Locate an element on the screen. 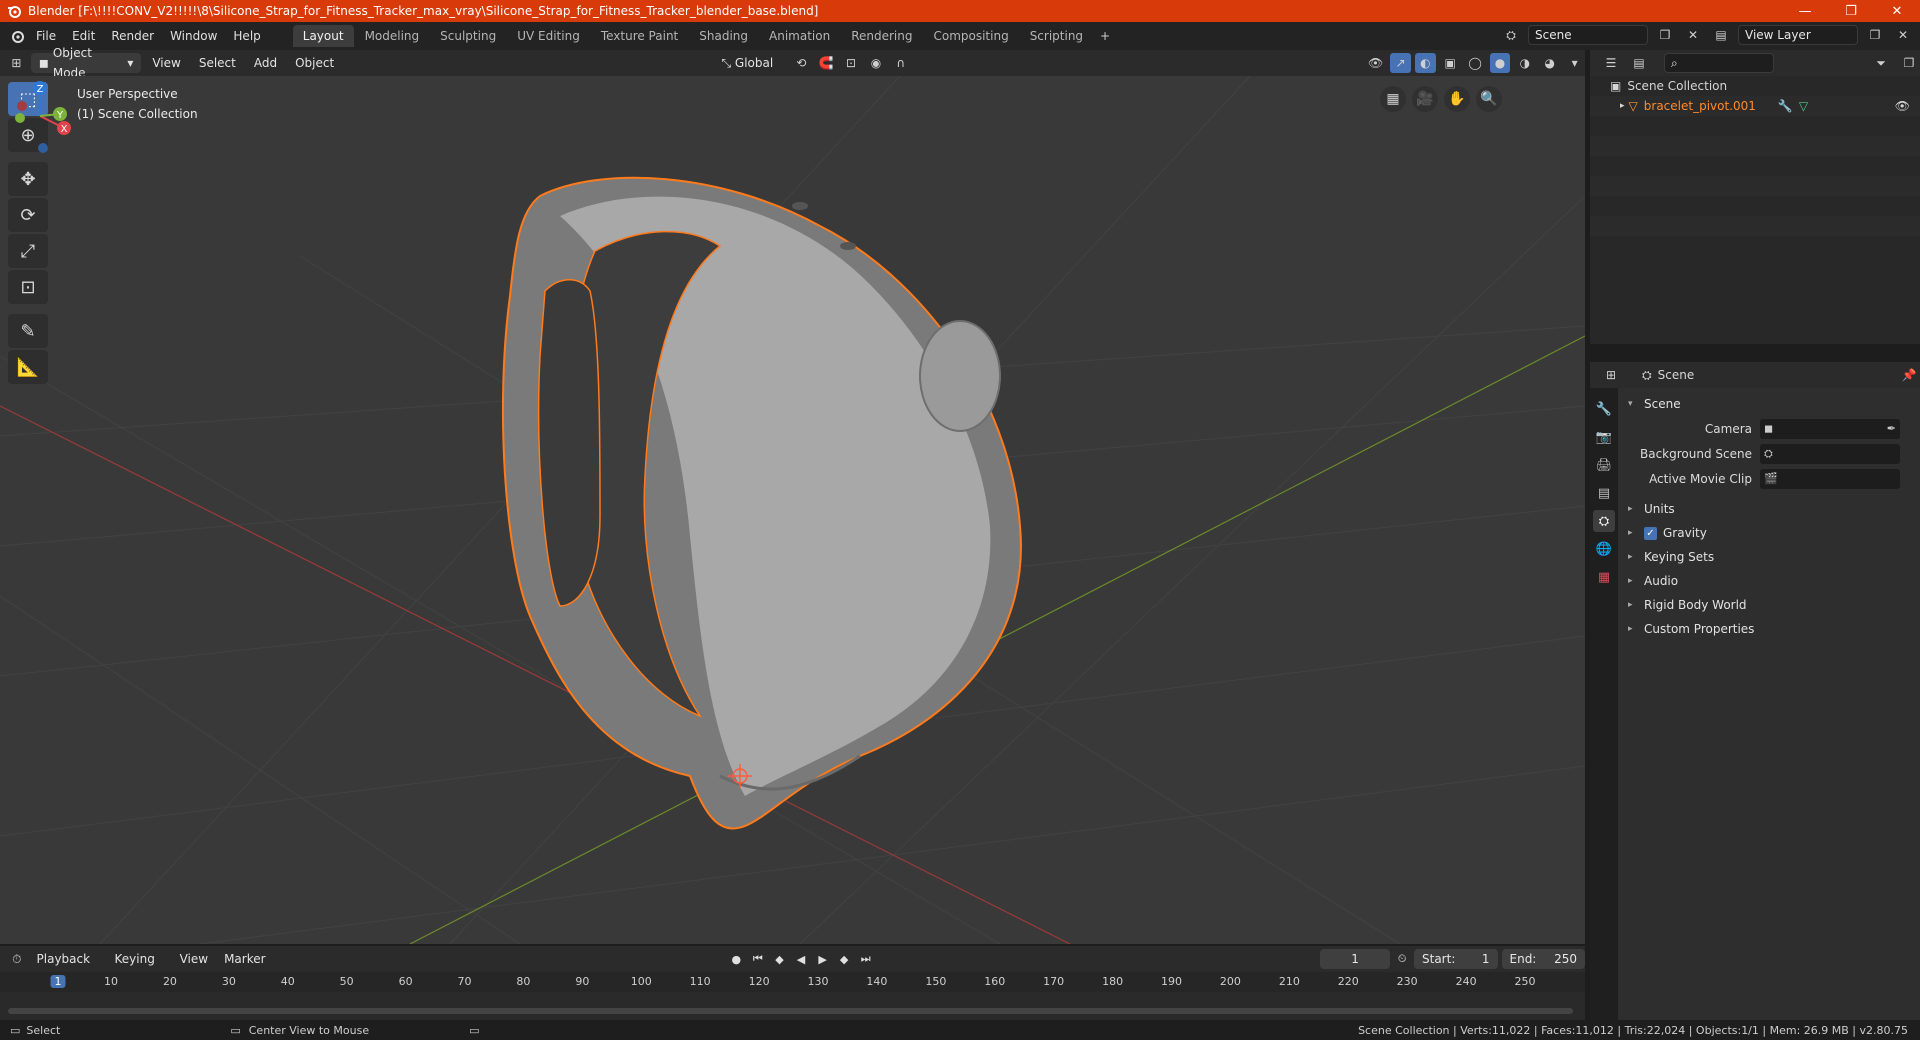 The width and height of the screenshot is (1920, 1040). rendered-shading-icon: ◕ is located at coordinates (1549, 63).